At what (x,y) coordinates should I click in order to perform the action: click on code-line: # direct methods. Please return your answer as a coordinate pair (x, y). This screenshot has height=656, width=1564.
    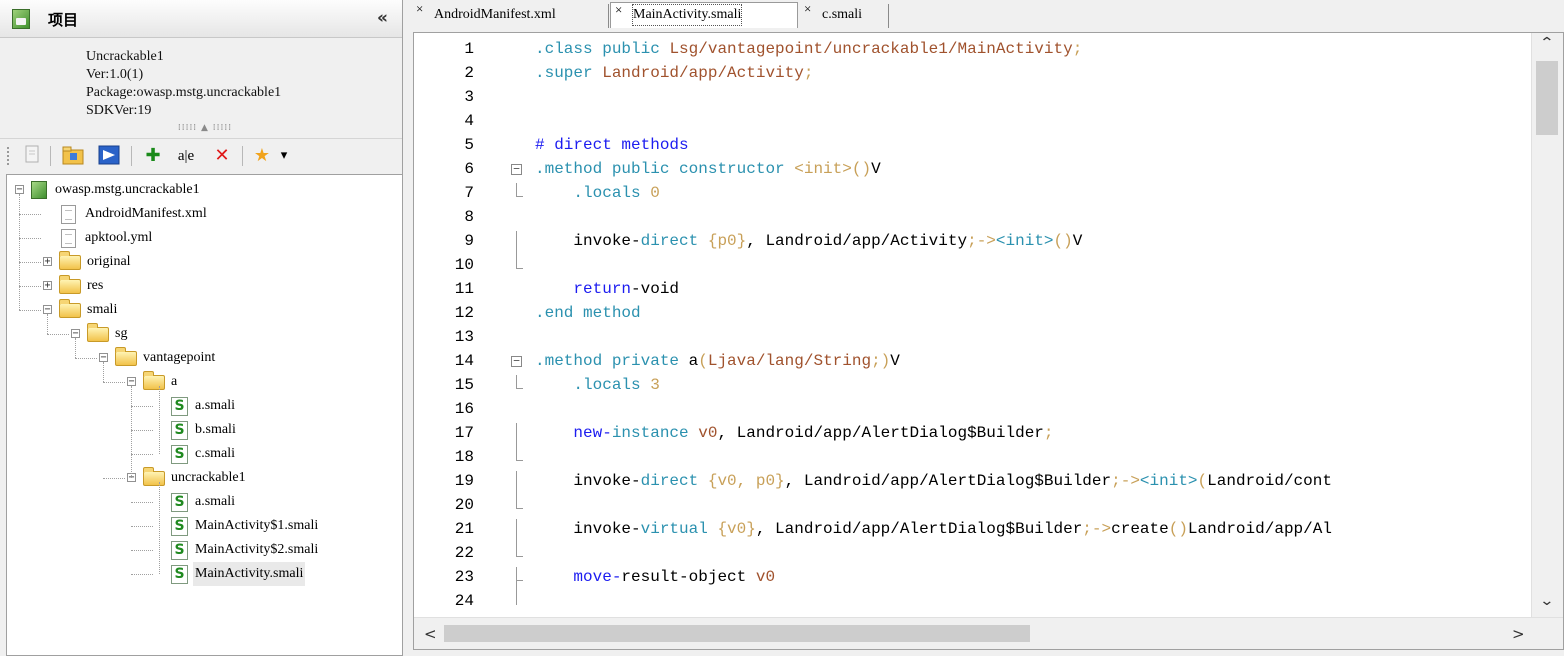
    Looking at the image, I should click on (612, 145).